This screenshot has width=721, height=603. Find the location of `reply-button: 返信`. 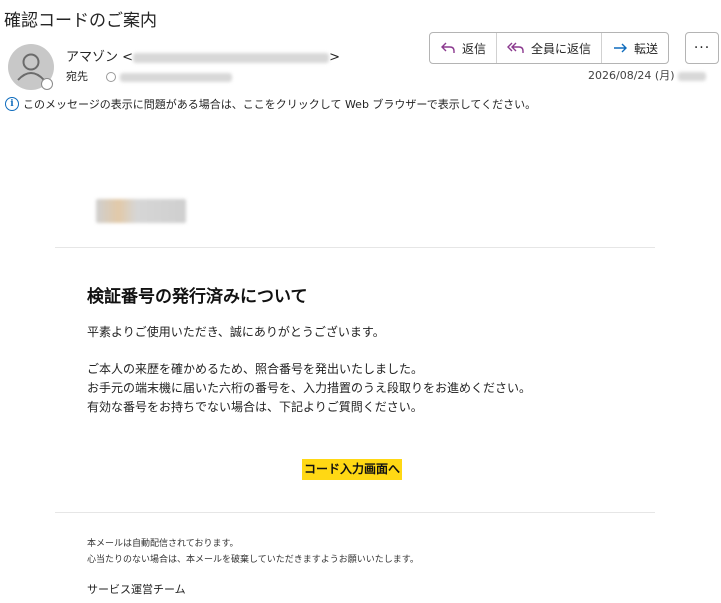

reply-button: 返信 is located at coordinates (464, 48).